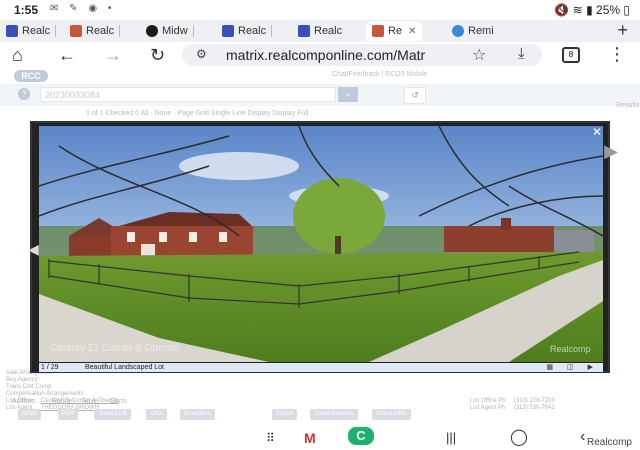  What do you see at coordinates (521, 53) in the screenshot?
I see `download-icon: ⤓` at bounding box center [521, 53].